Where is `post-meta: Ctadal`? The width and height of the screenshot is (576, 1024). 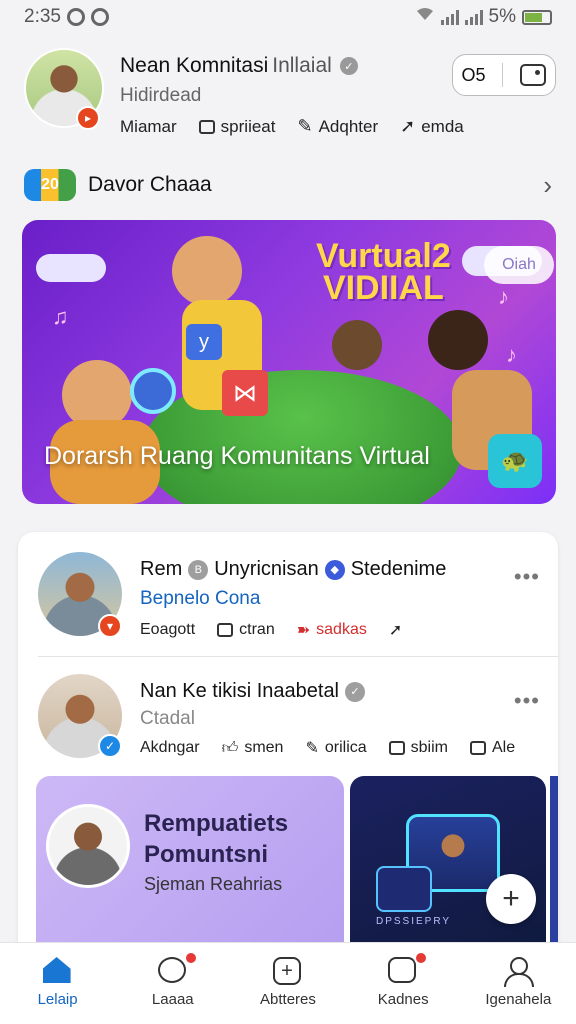
post-meta: Ctadal is located at coordinates (167, 719).